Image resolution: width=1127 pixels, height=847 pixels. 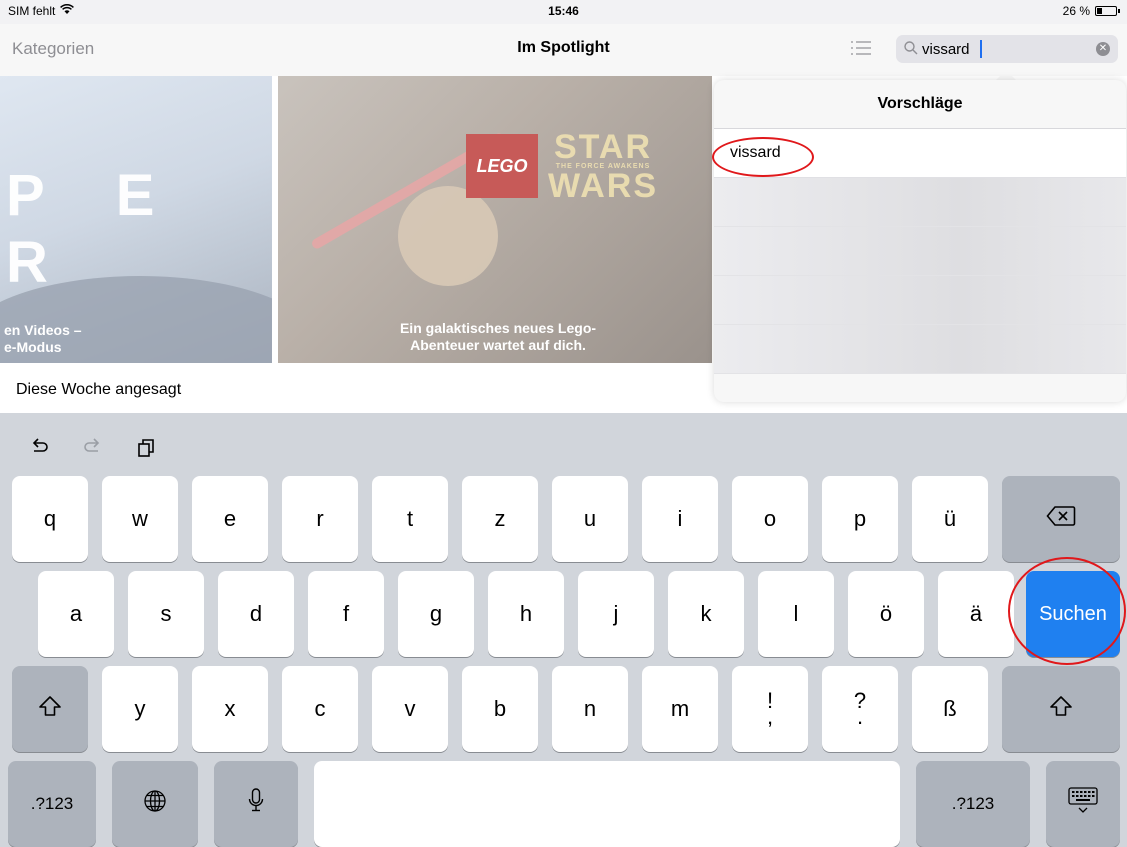 What do you see at coordinates (616, 614) in the screenshot?
I see `key-j: j` at bounding box center [616, 614].